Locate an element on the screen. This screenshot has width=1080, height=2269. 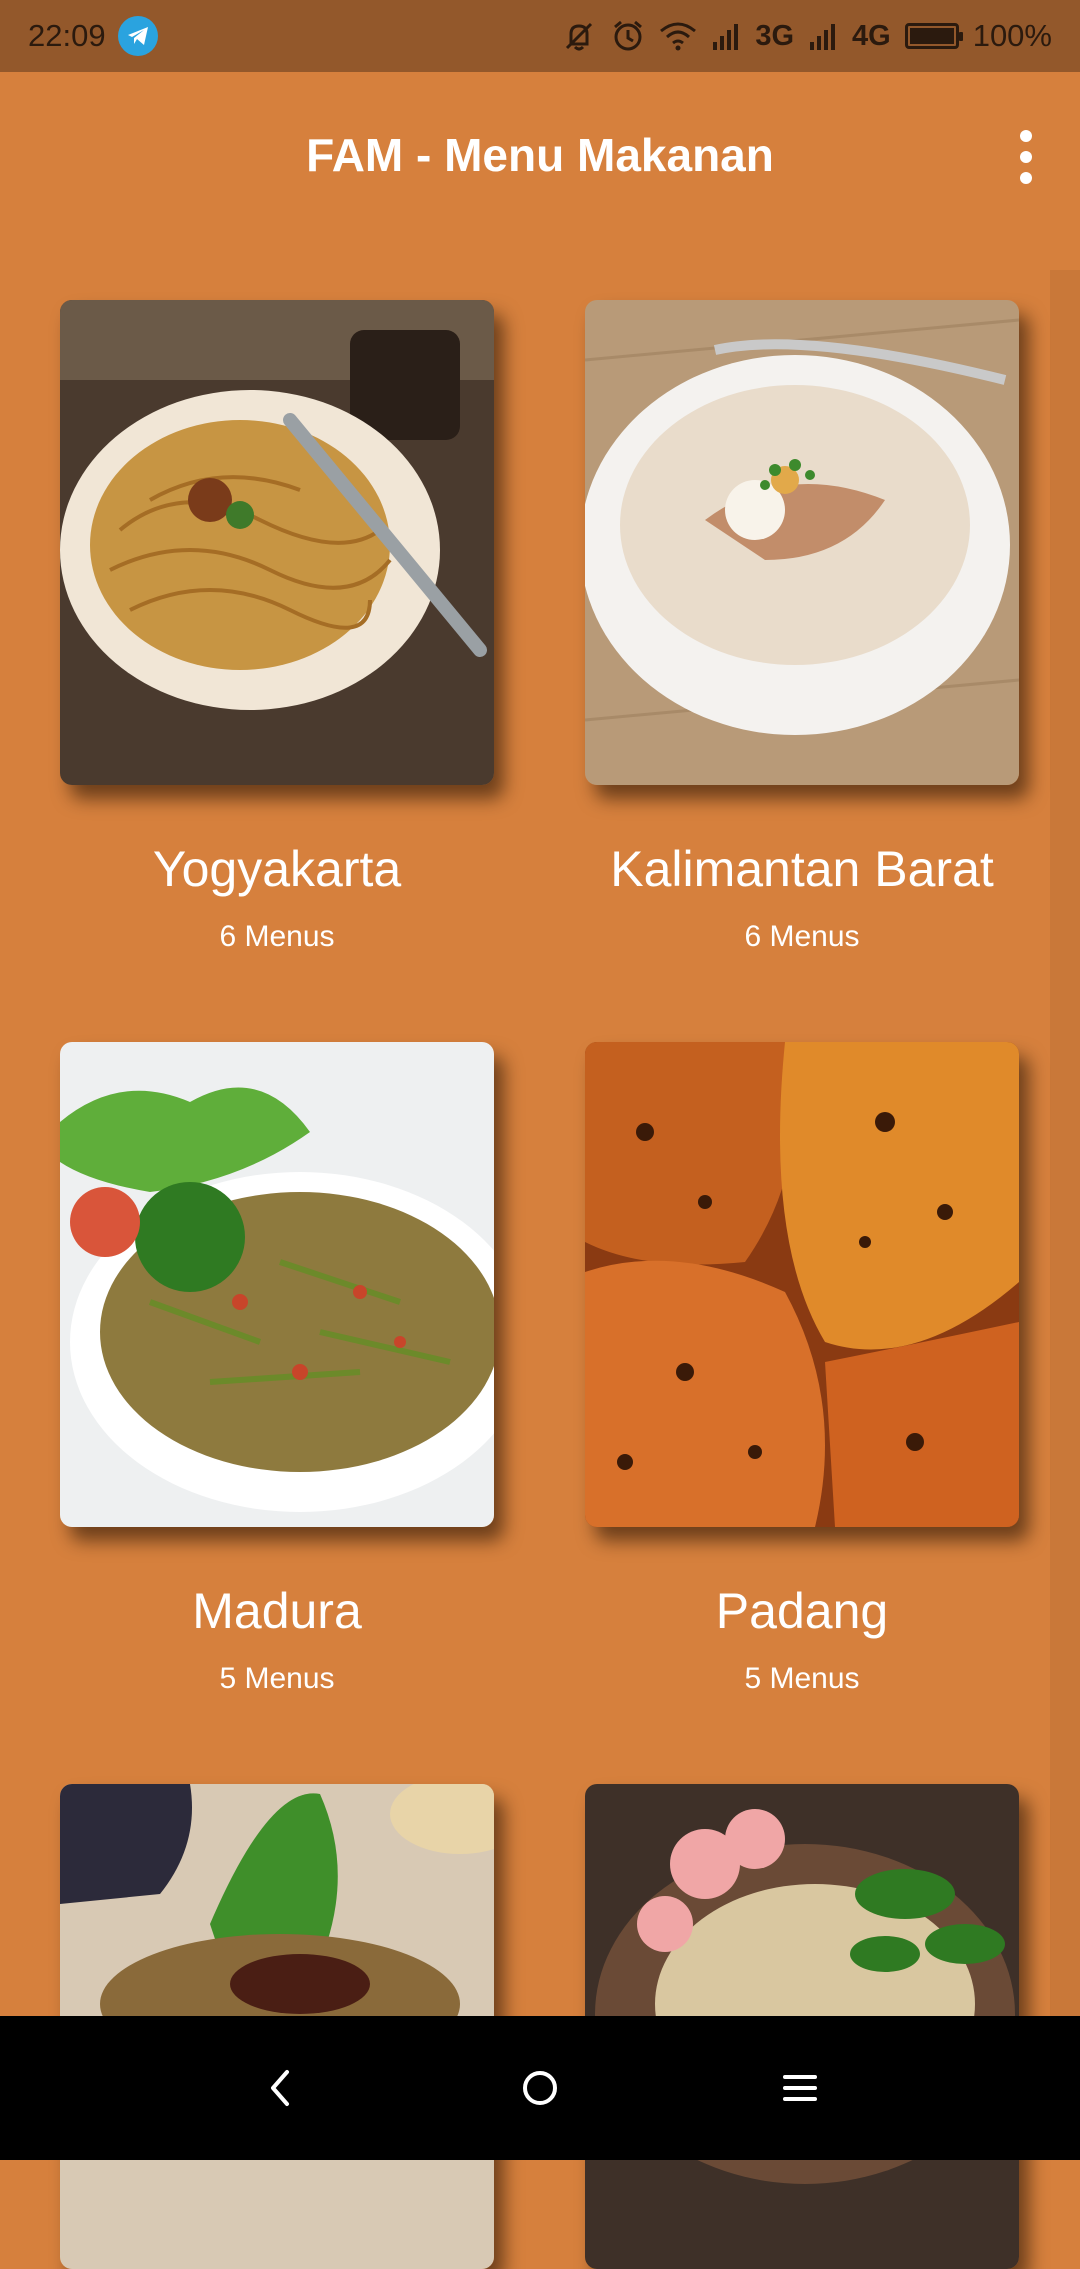
noodle-dish-photo is located at coordinates (277, 542).